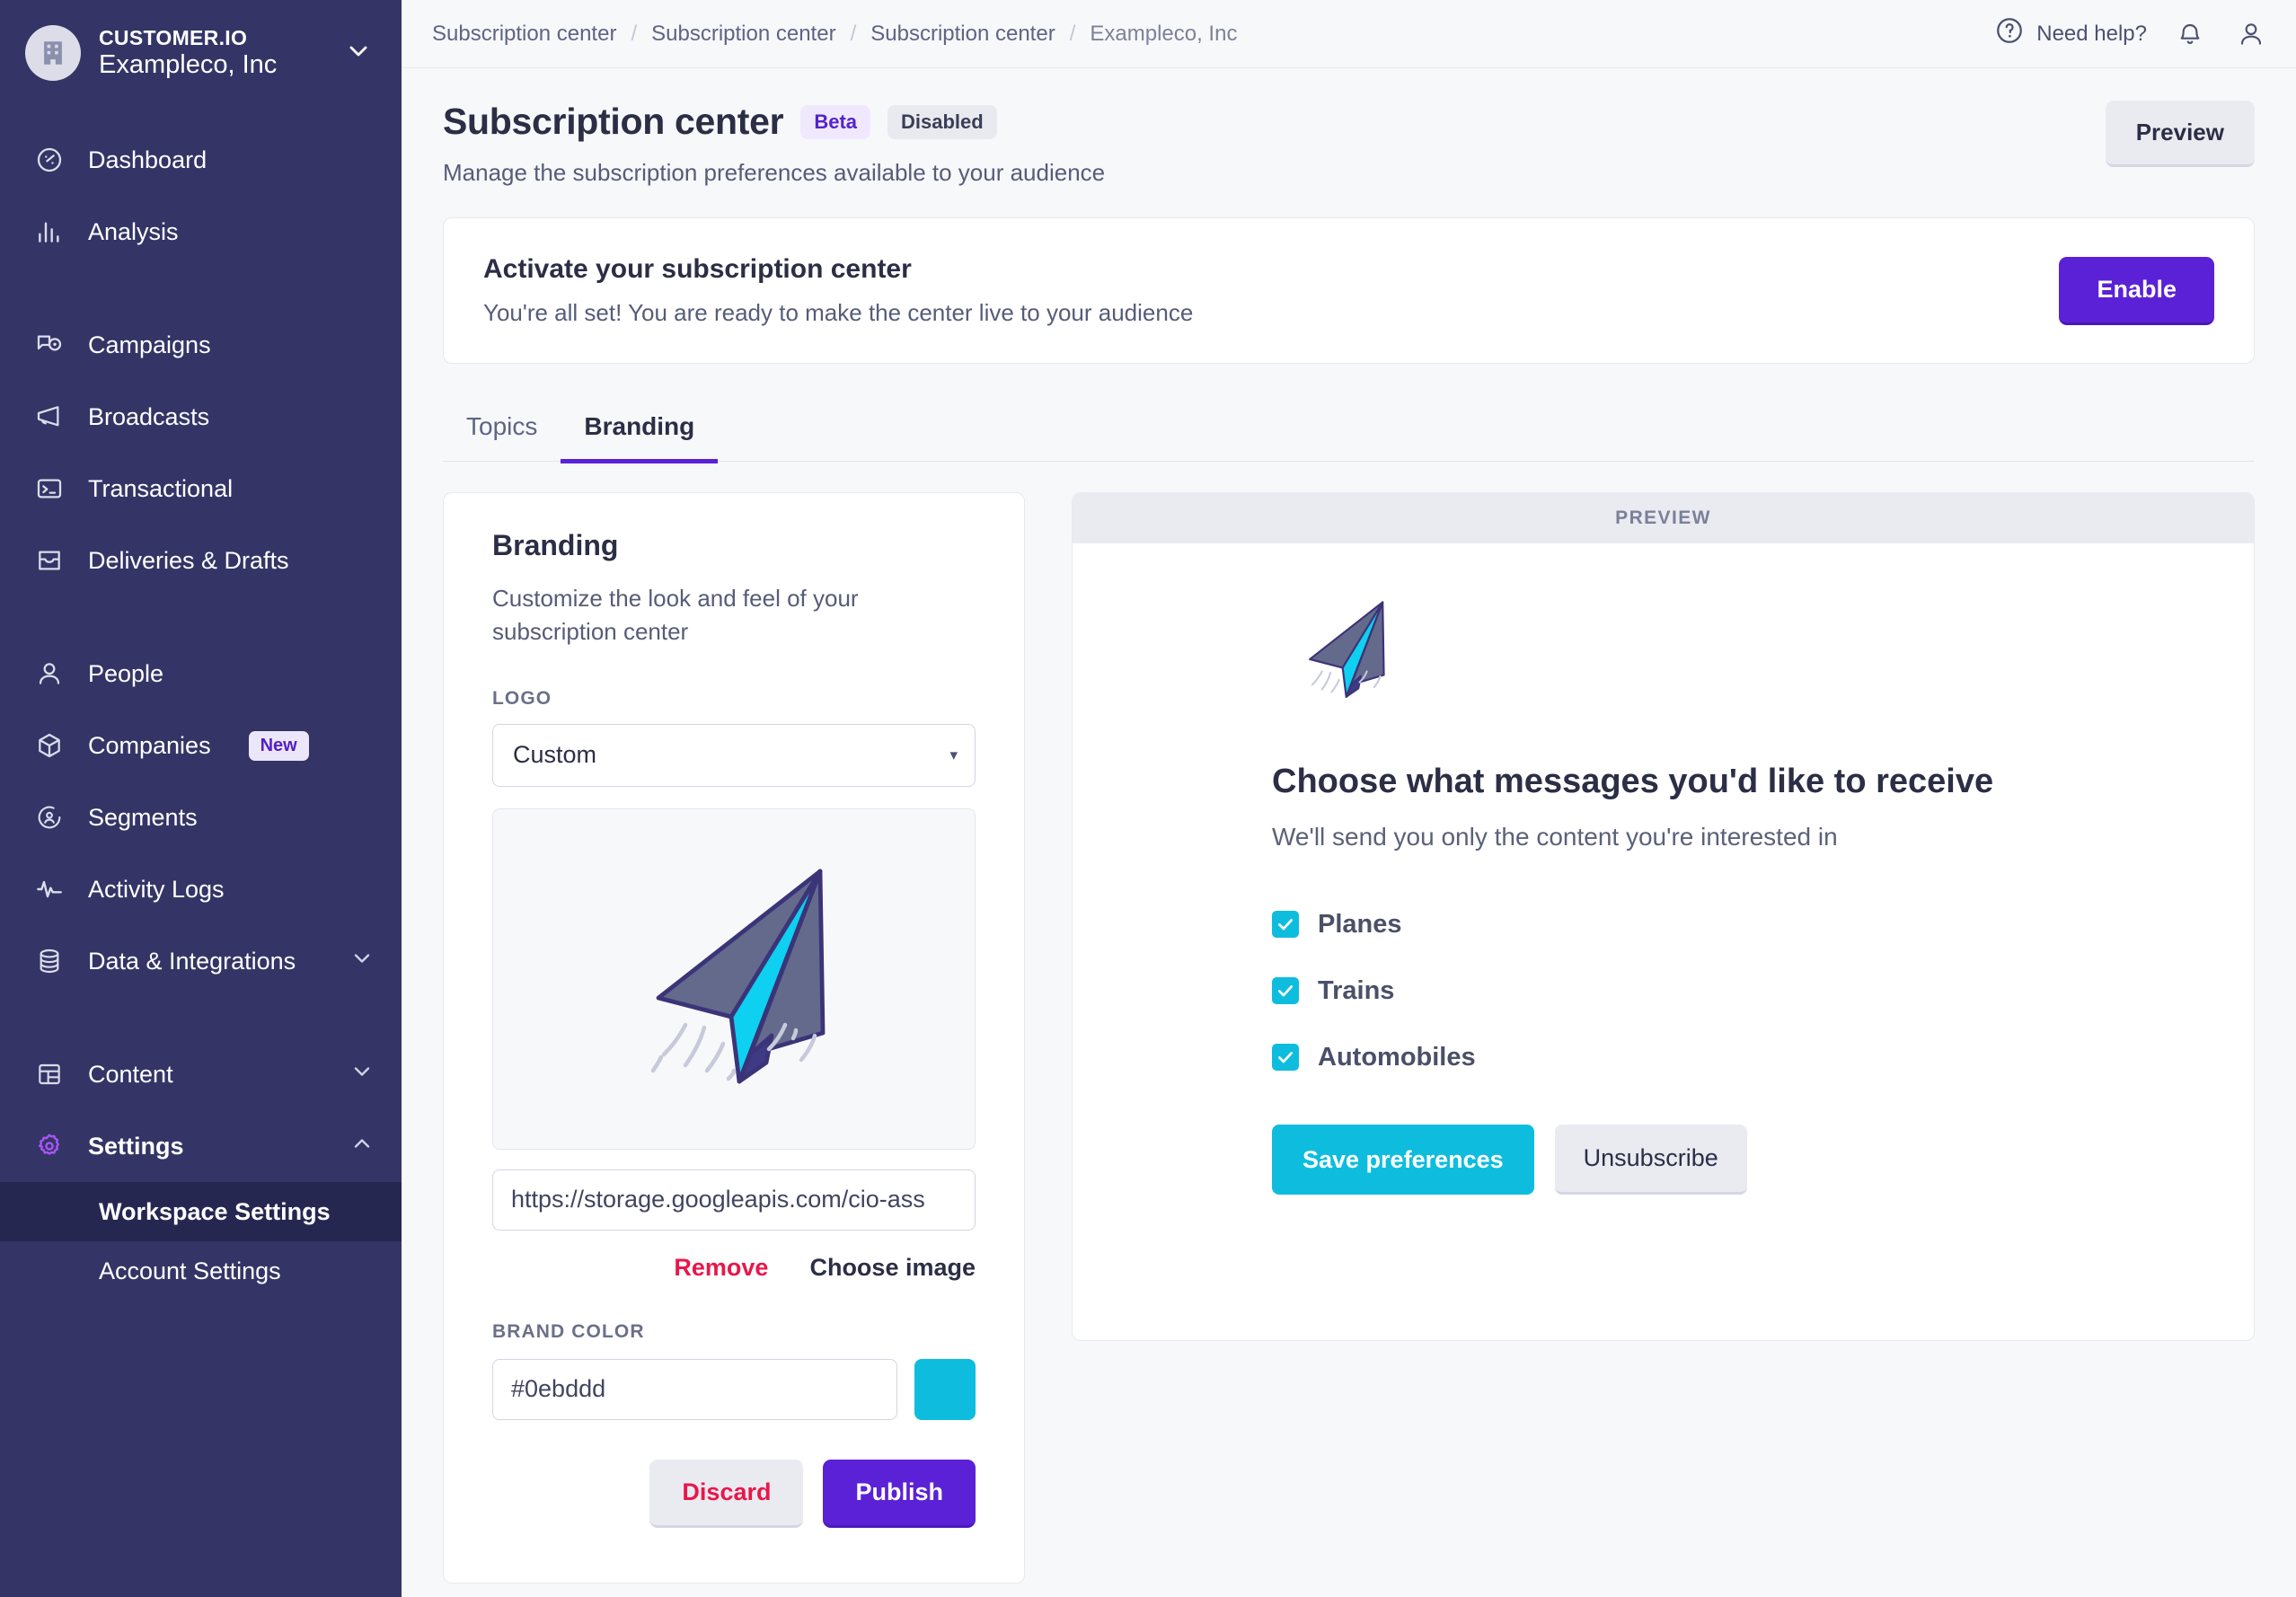 The image size is (2296, 1597). Describe the element at coordinates (201, 889) in the screenshot. I see `sidebar-item-activity-logs: Activity Logs` at that location.